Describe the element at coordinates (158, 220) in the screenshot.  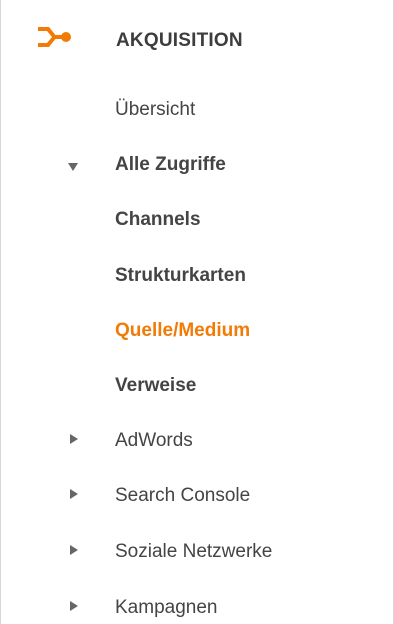
I see `nav-subitem-channels: Channels` at that location.